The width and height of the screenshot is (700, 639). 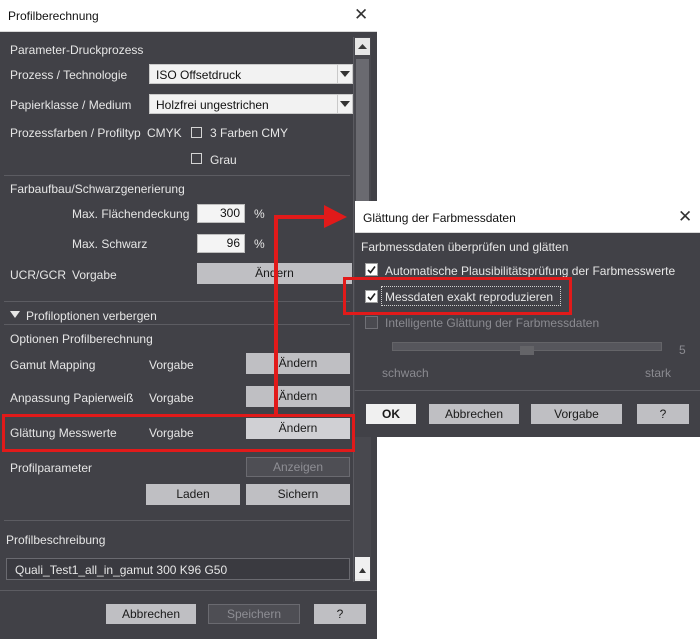 What do you see at coordinates (298, 494) in the screenshot?
I see `save-params-button: Sichern` at bounding box center [298, 494].